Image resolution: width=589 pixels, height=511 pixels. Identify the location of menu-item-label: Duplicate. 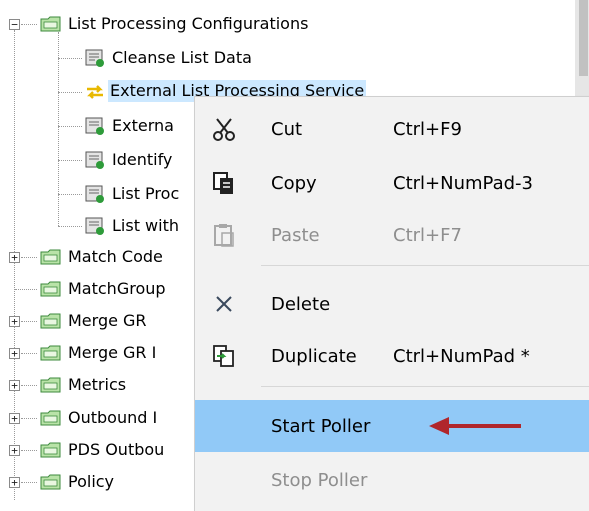
(314, 356).